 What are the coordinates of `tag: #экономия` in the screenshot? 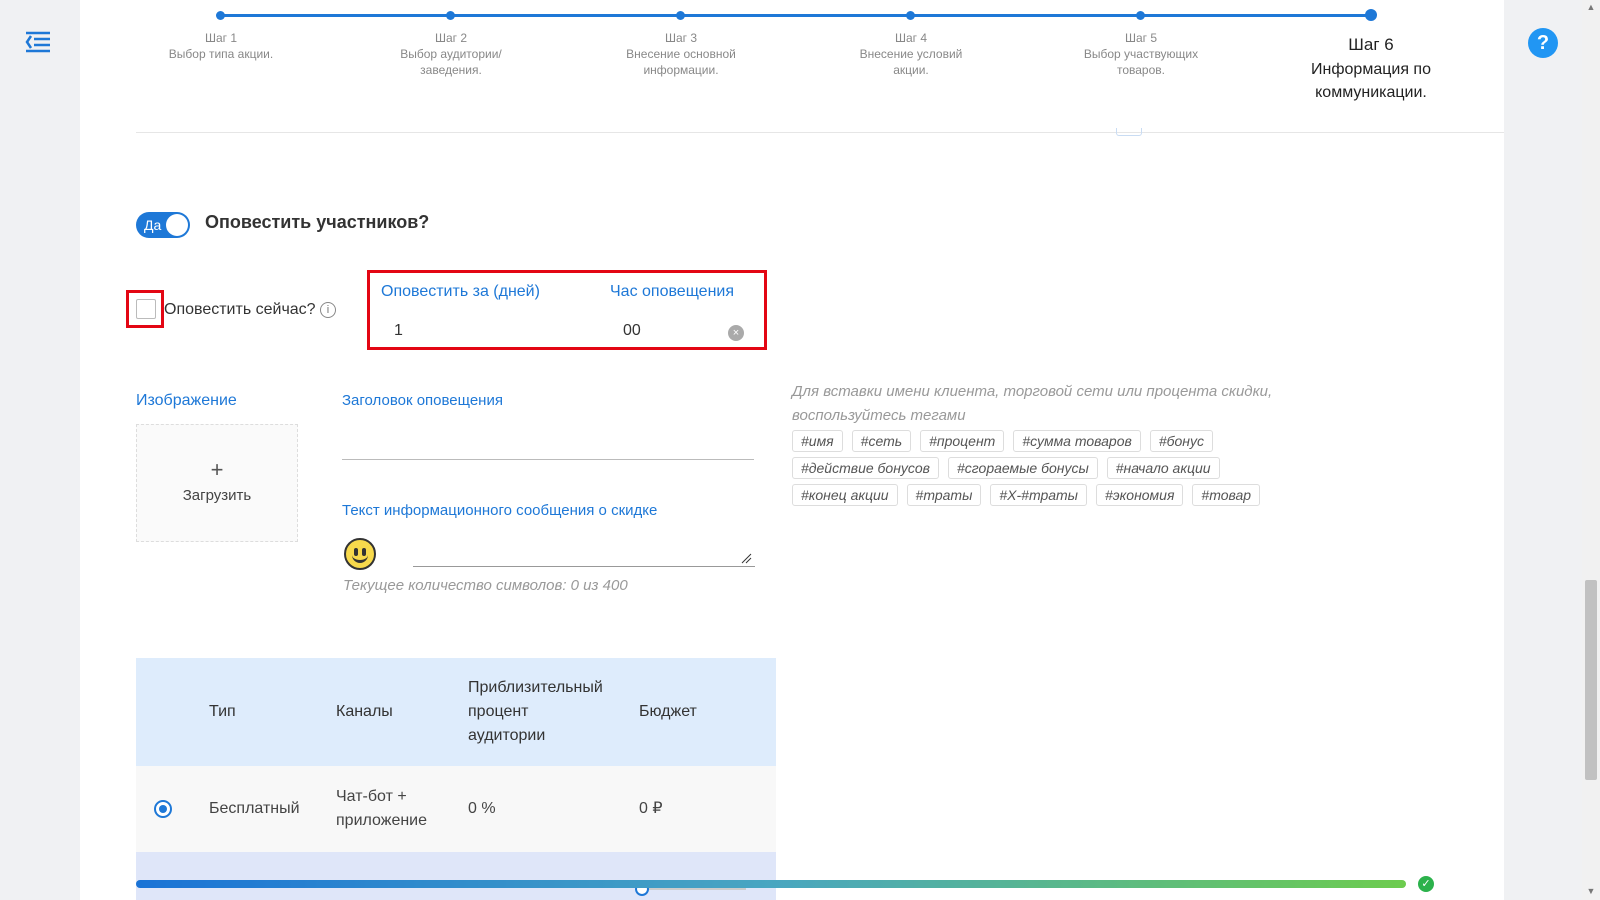 It's located at (1140, 495).